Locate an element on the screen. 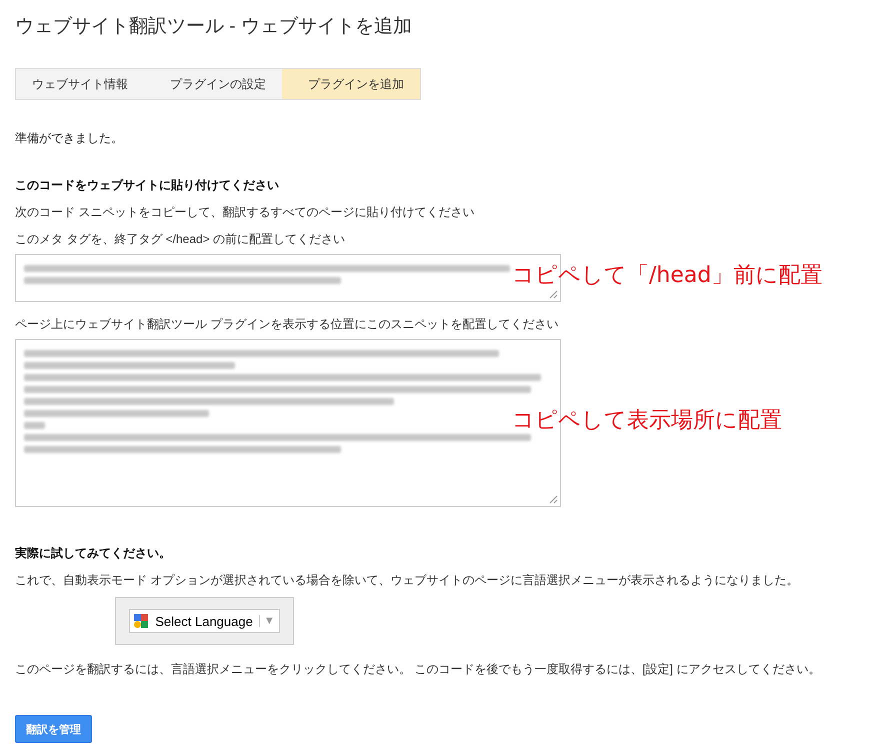 The width and height of the screenshot is (884, 756). instruction-text: このページを翻訳するには、言語選択メニューをクリックしてください。 このコードを後でもう一度取得するには、[設定] にアクセスしてください。 is located at coordinates (418, 669).